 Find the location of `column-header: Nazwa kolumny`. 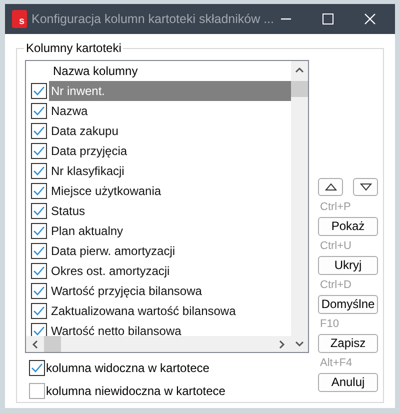

column-header: Nazwa kolumny is located at coordinates (95, 71).